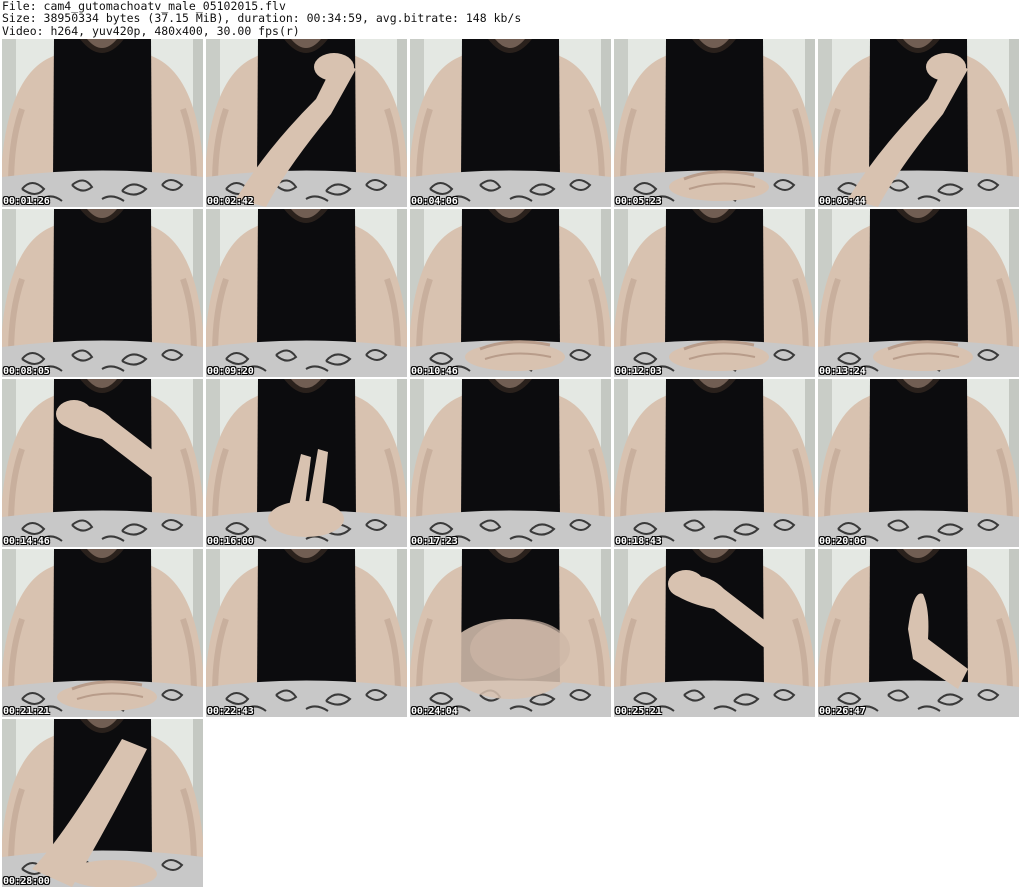 The height and width of the screenshot is (889, 1024). I want to click on timestamp-label: 00:18:43, so click(638, 541).